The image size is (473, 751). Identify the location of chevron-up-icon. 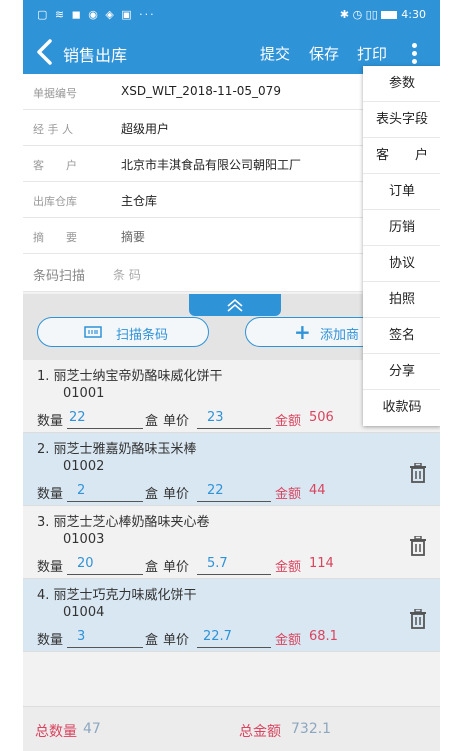
(235, 305).